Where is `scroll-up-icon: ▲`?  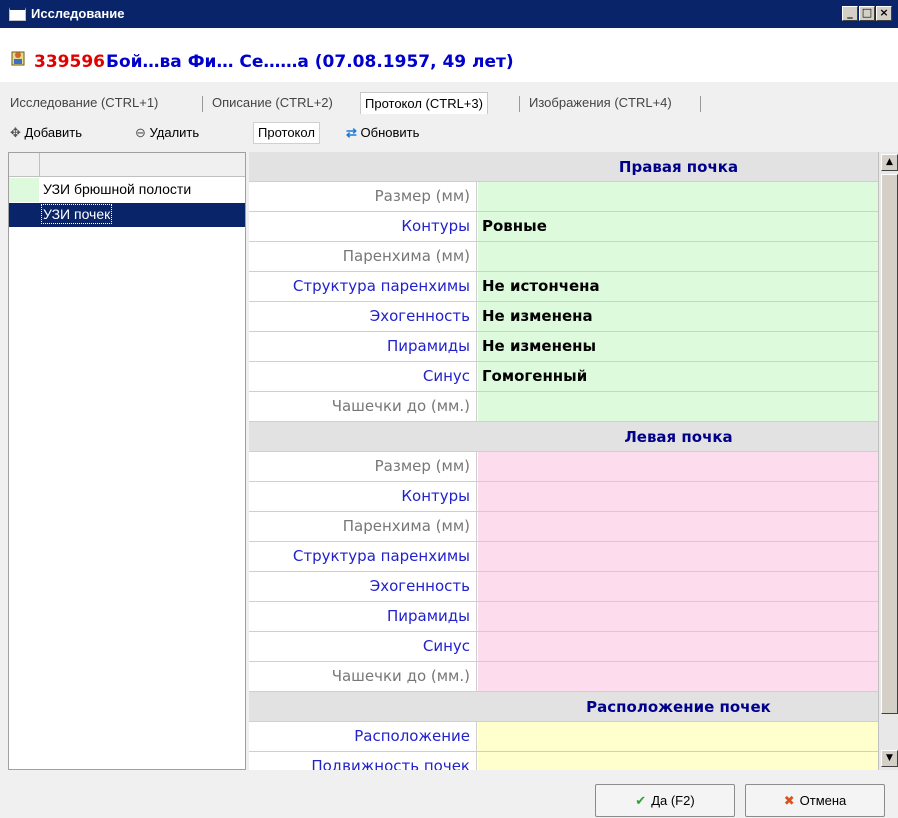 scroll-up-icon: ▲ is located at coordinates (889, 162).